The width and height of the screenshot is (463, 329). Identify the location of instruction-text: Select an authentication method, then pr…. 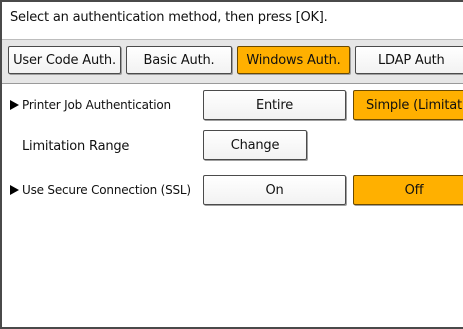
(169, 17).